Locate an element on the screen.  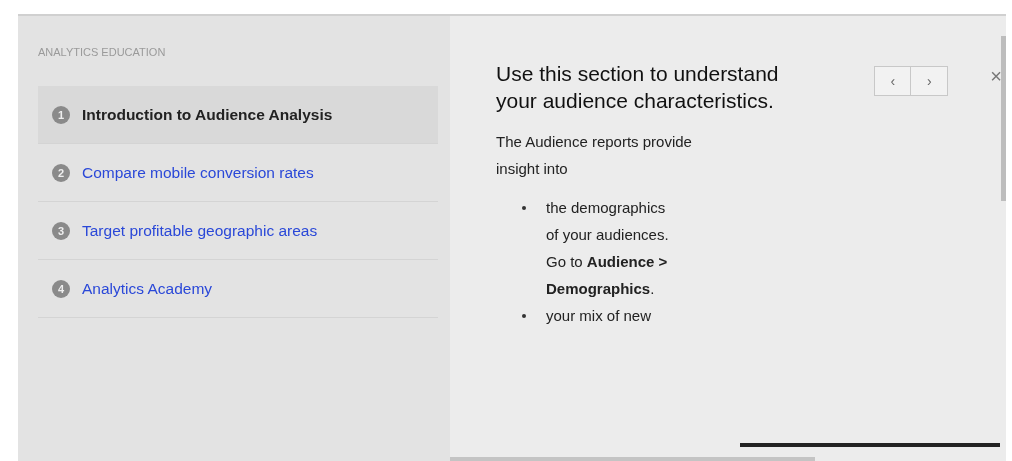
step-number: 4 is located at coordinates (61, 288).